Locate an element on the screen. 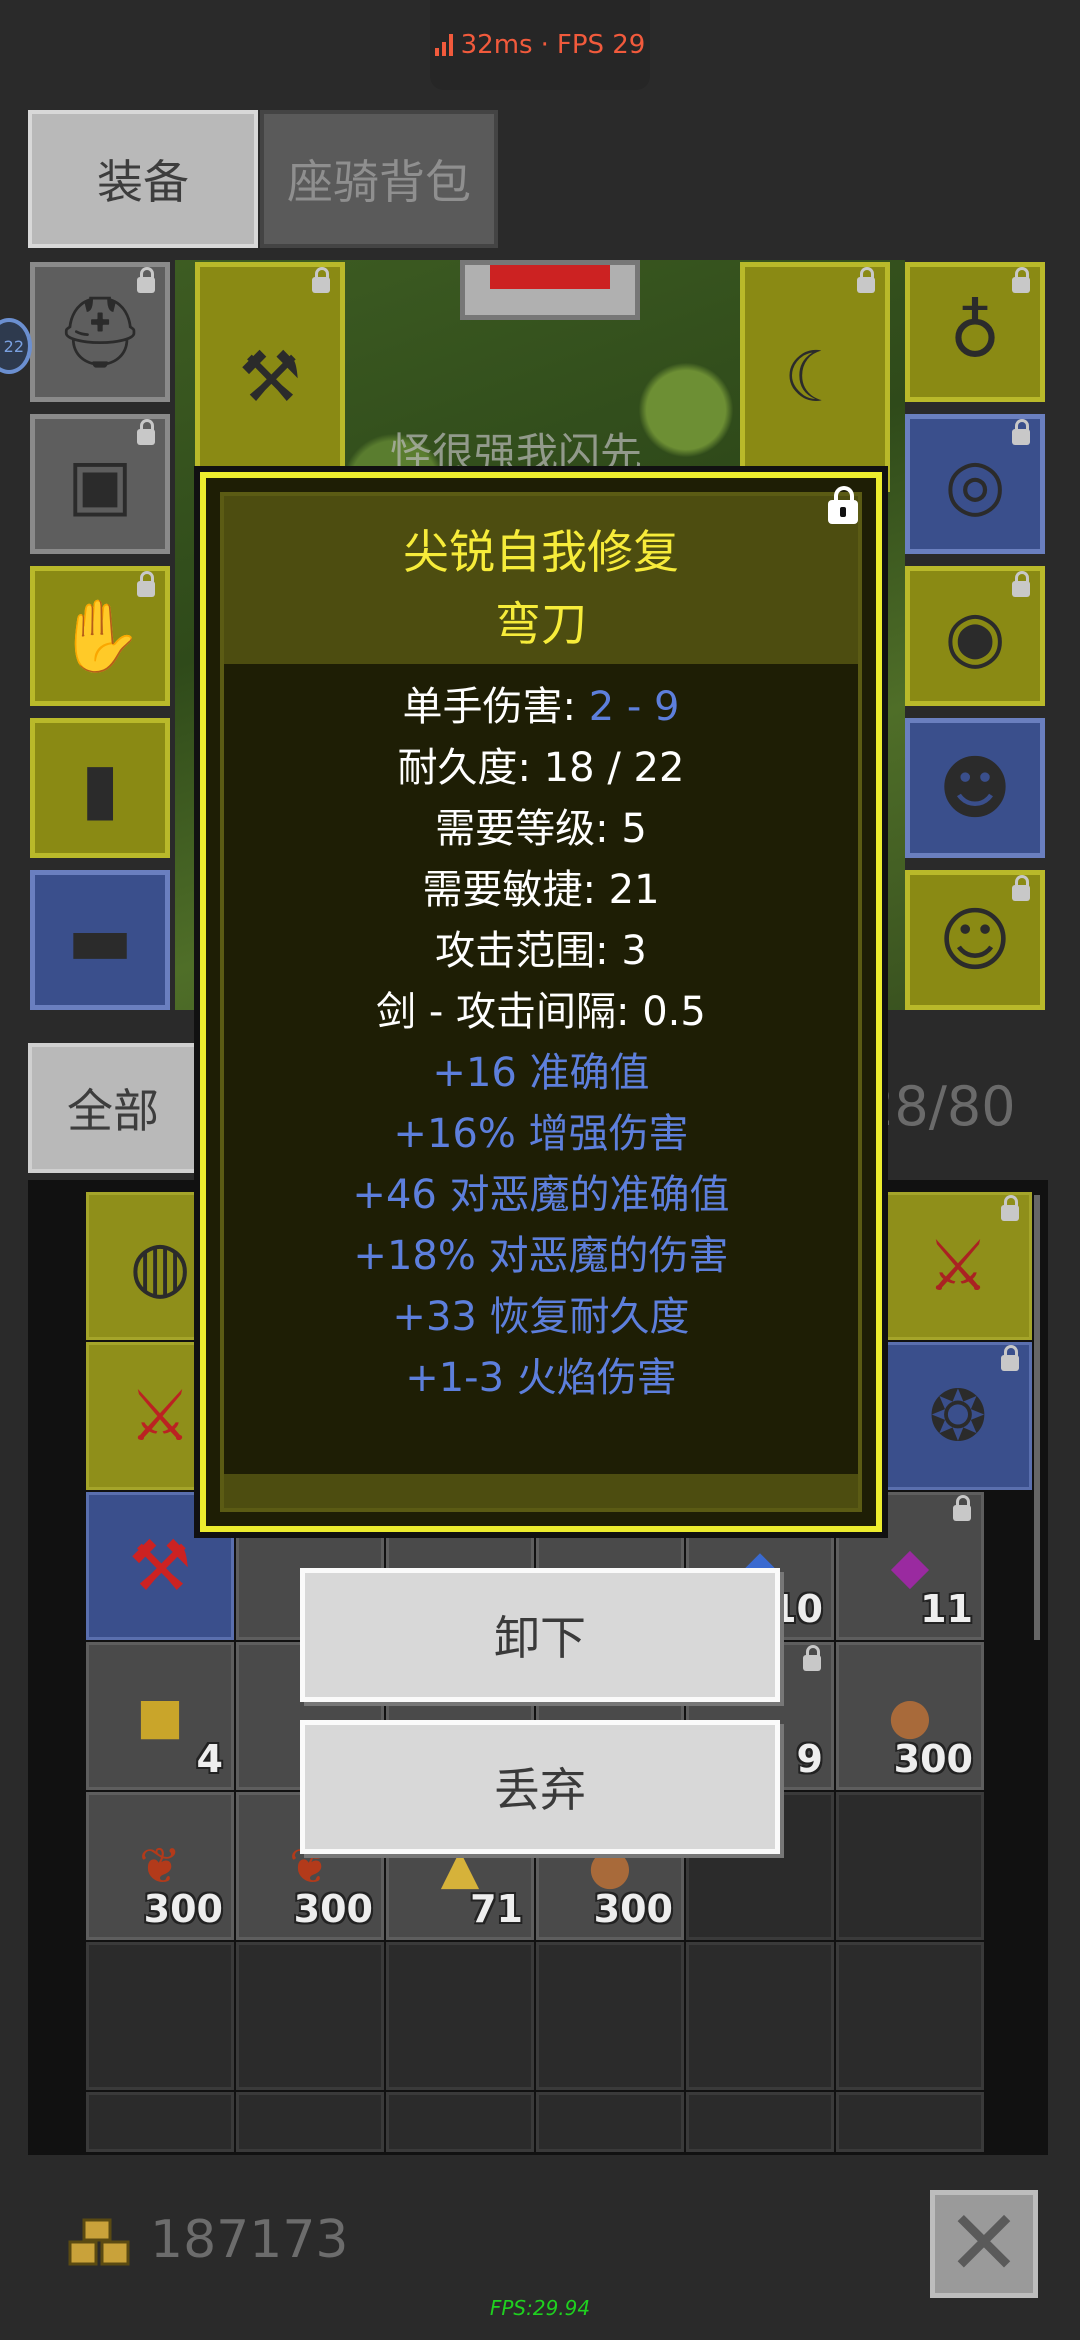 Image resolution: width=1080 pixels, height=2340 pixels. scimitar-icon: ☾ is located at coordinates (815, 377).